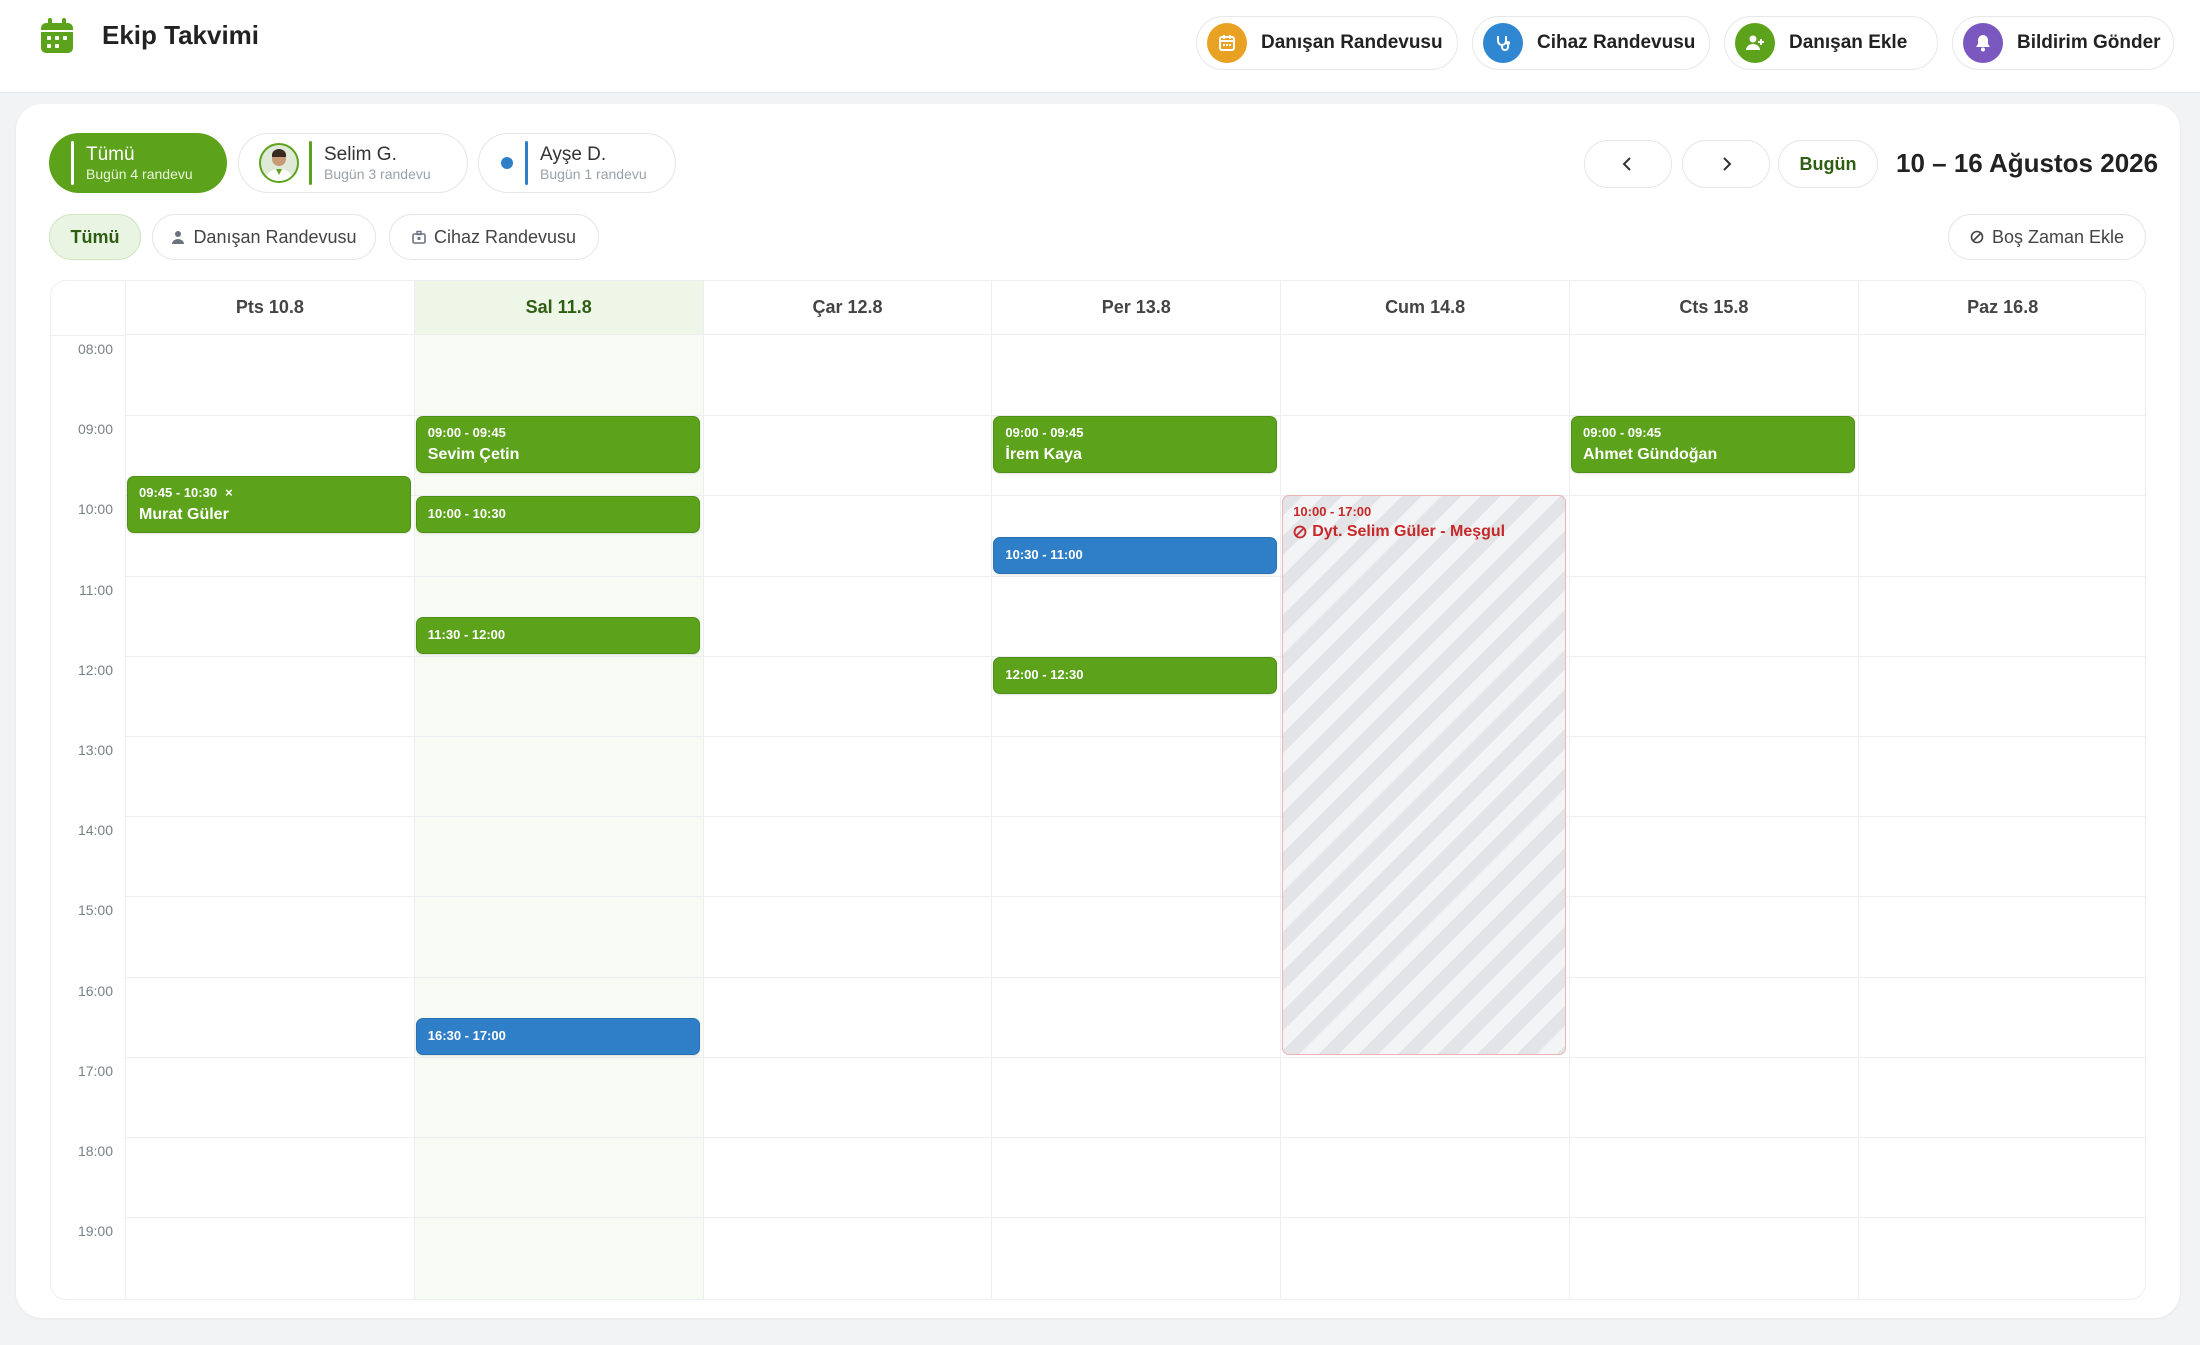 This screenshot has height=1345, width=2200. I want to click on client-appointment-event: 10:00 - 10:30, so click(557, 515).